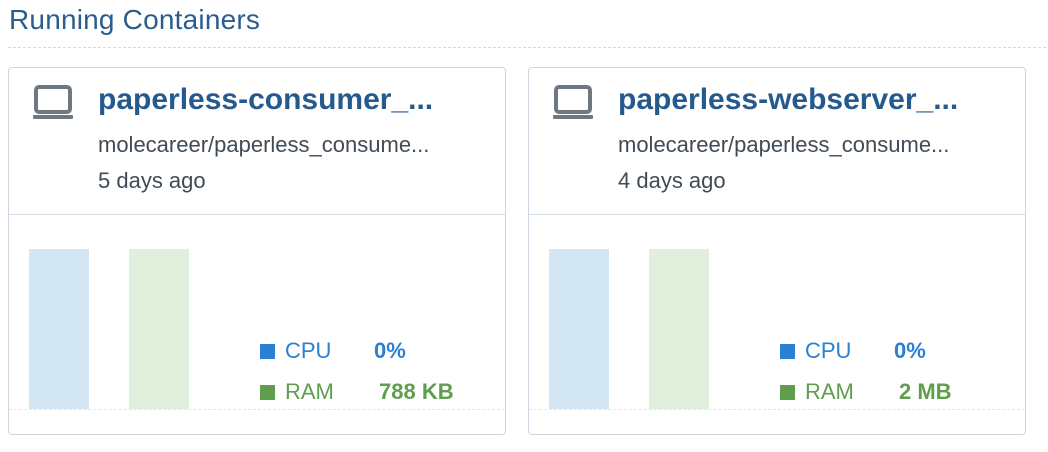 The width and height of the screenshot is (1048, 452). I want to click on ram-value: 2 MB, so click(925, 391).